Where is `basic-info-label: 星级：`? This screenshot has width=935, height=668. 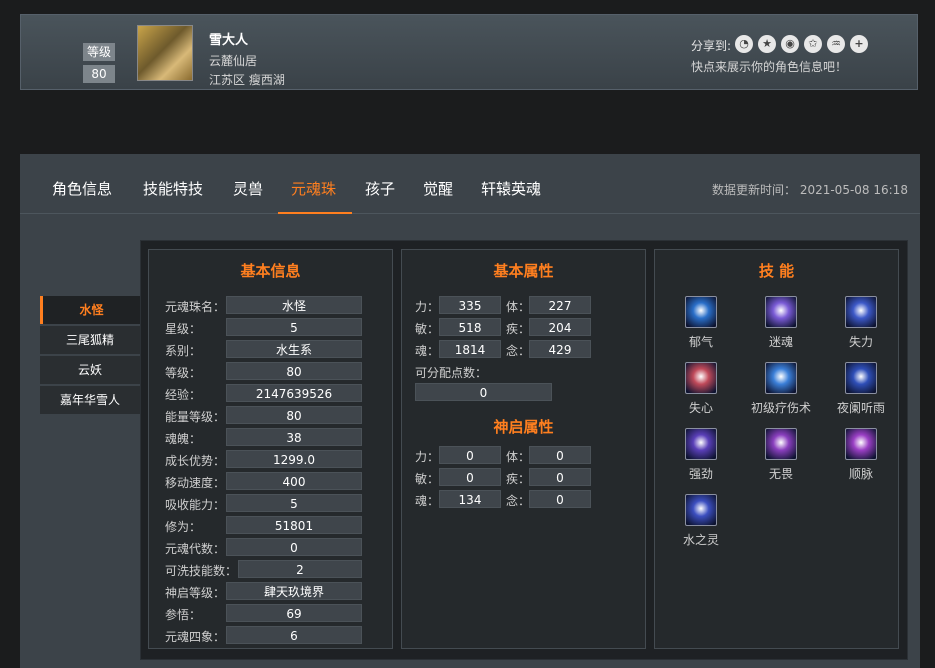 basic-info-label: 星级： is located at coordinates (183, 329).